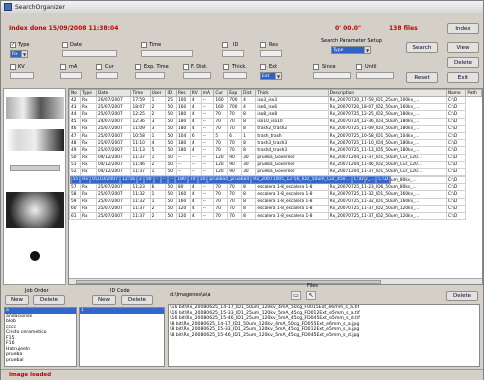  I want to click on id-code-new-button: New, so click(104, 300).